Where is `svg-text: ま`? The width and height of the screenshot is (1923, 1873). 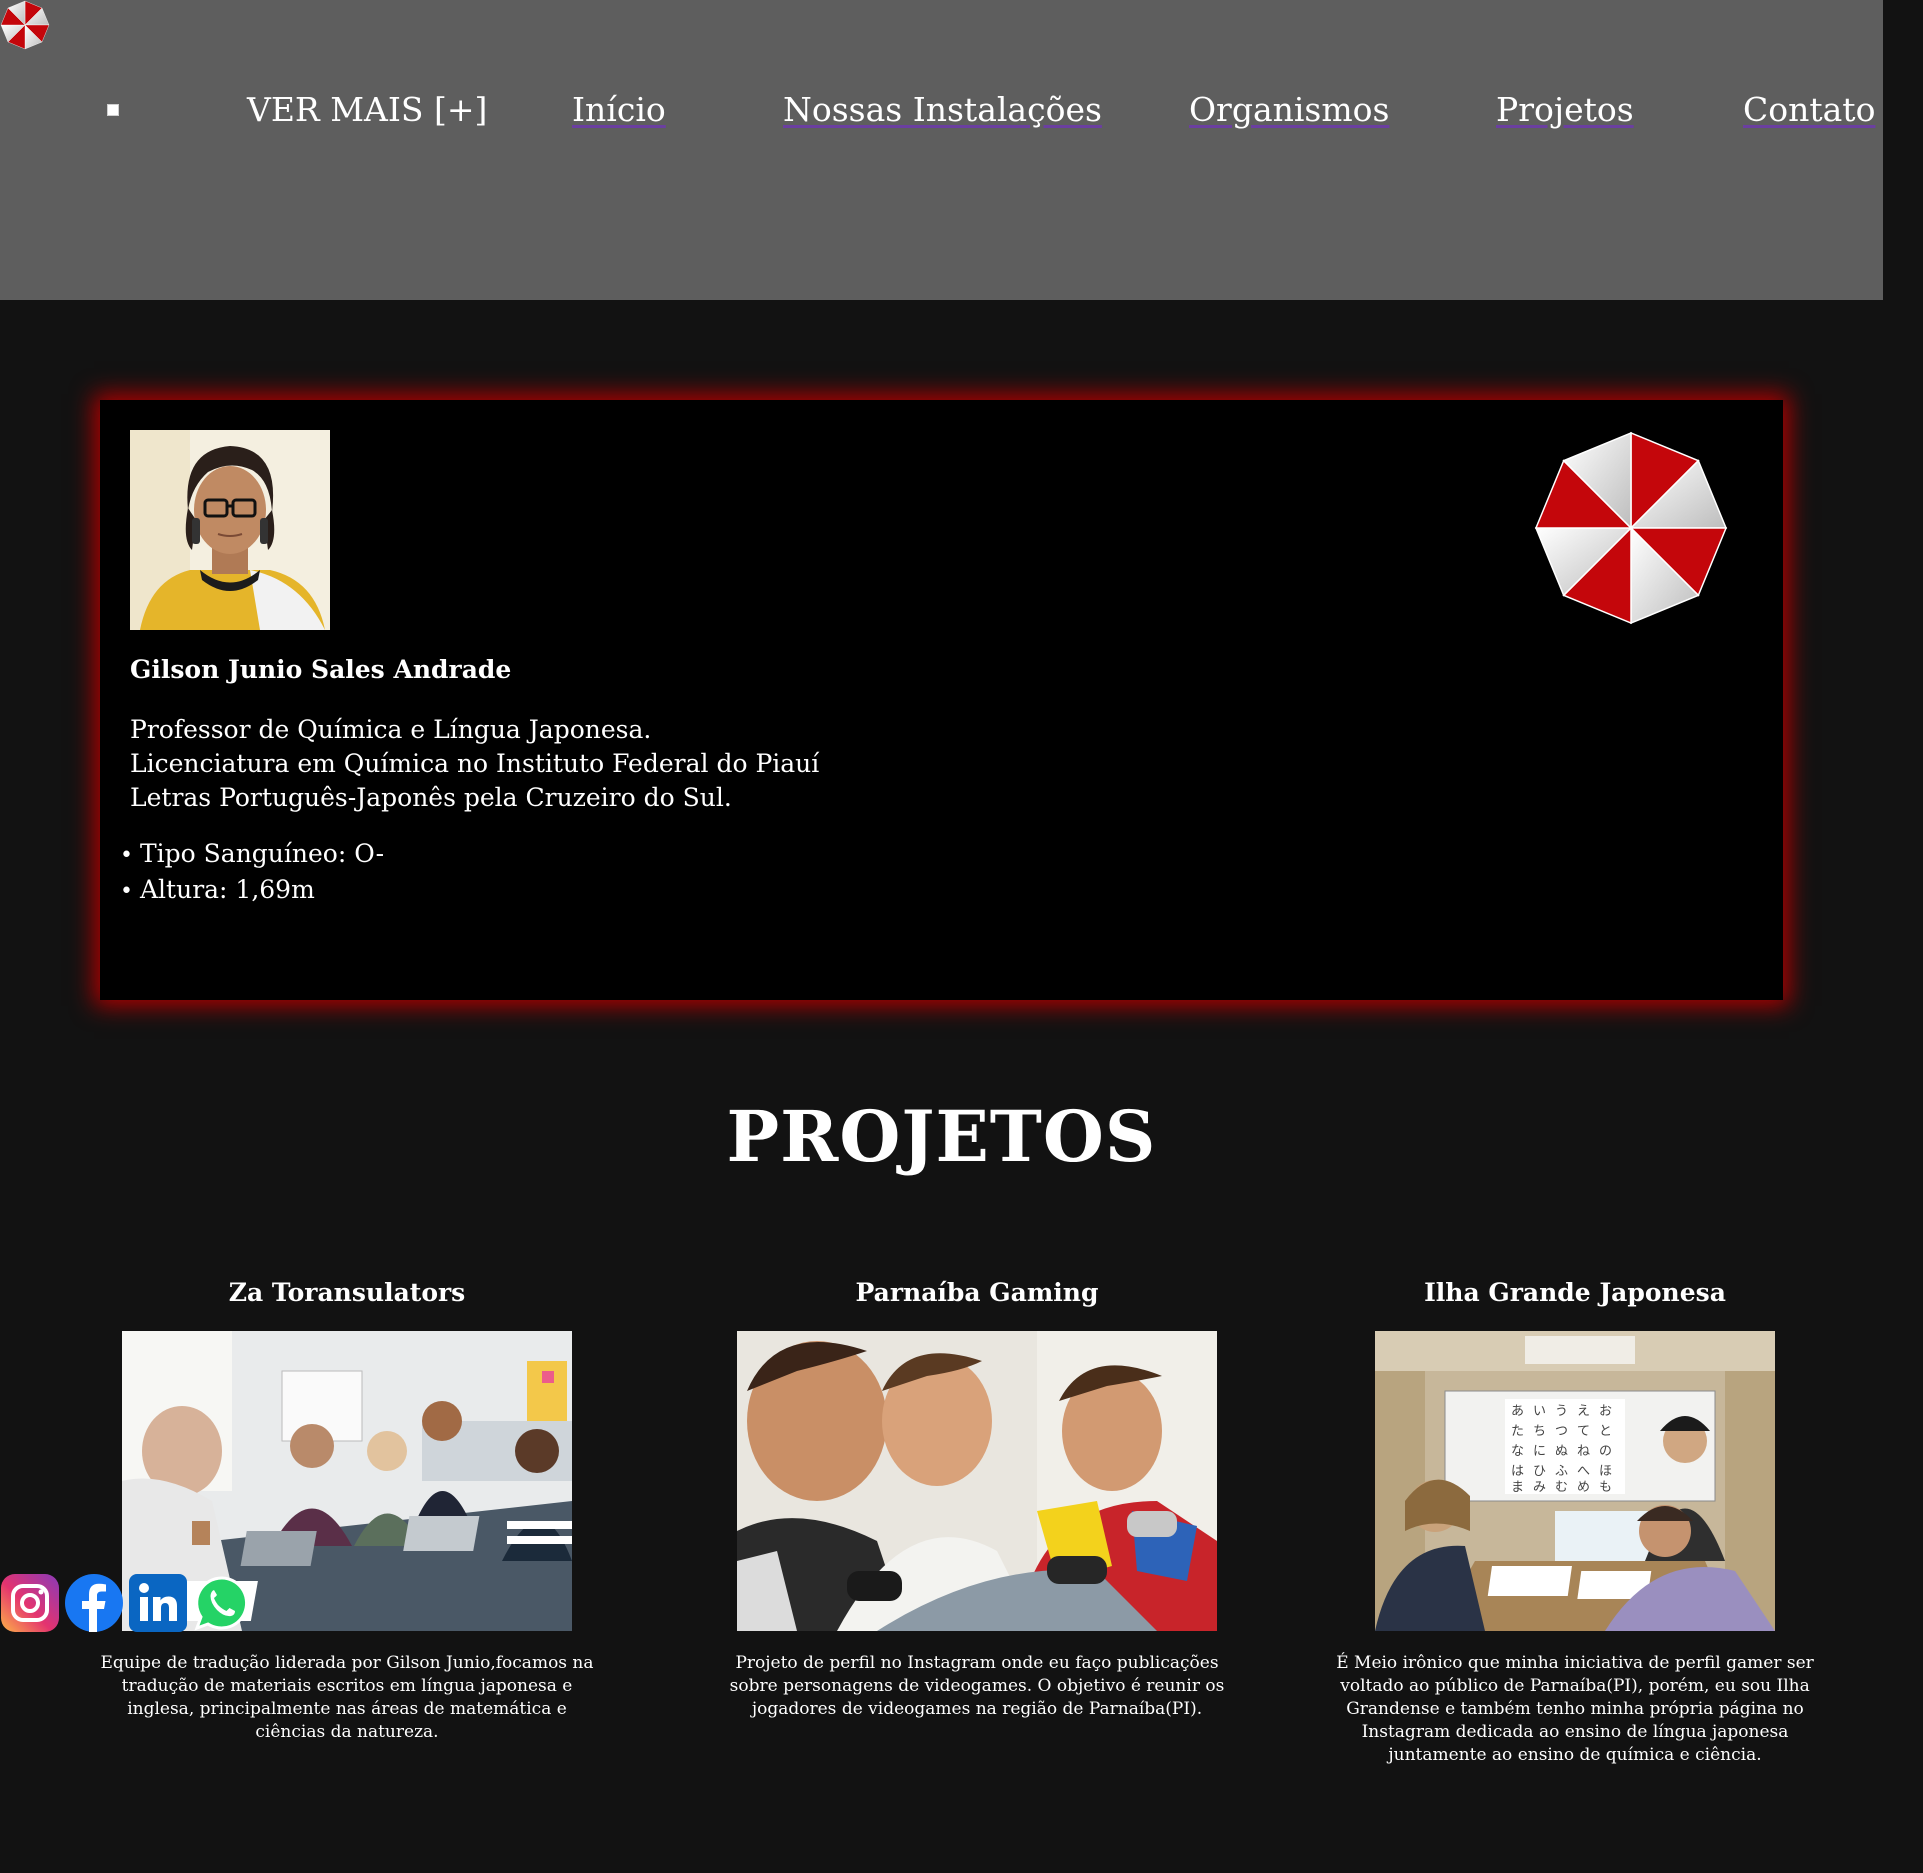
svg-text: ま is located at coordinates (1517, 1487).